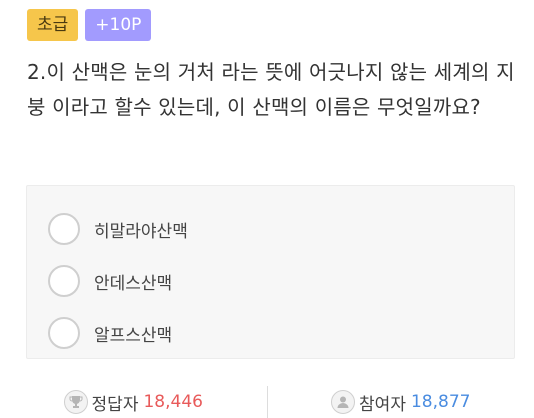 This screenshot has width=534, height=418. I want to click on participant-count: 참여자 18,877, so click(401, 402).